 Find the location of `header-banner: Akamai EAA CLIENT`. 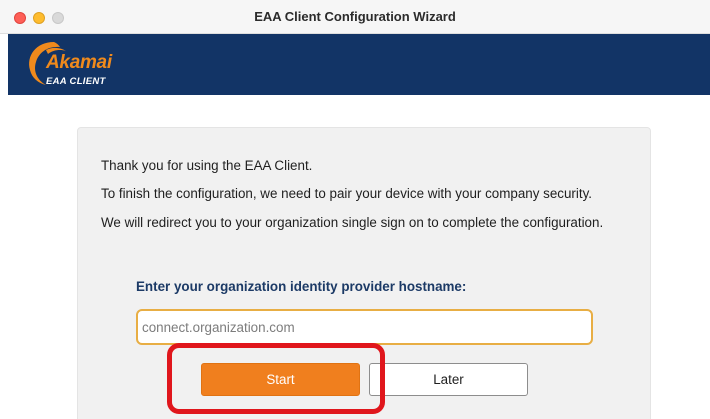

header-banner: Akamai EAA CLIENT is located at coordinates (359, 64).